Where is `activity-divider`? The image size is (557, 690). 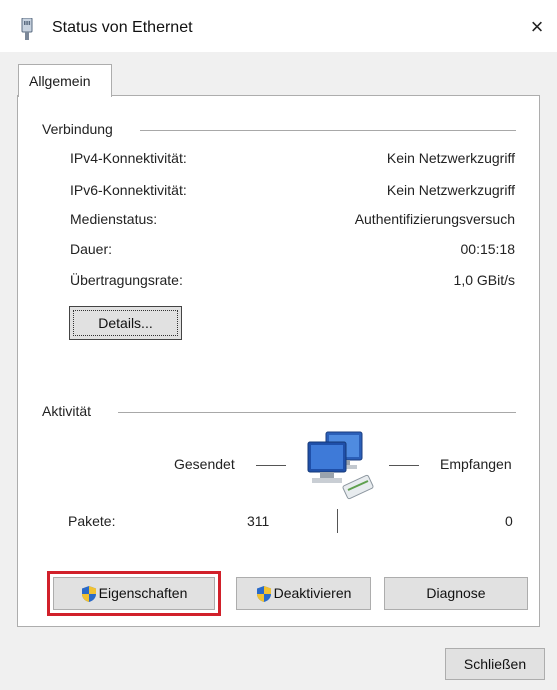
activity-divider is located at coordinates (337, 521).